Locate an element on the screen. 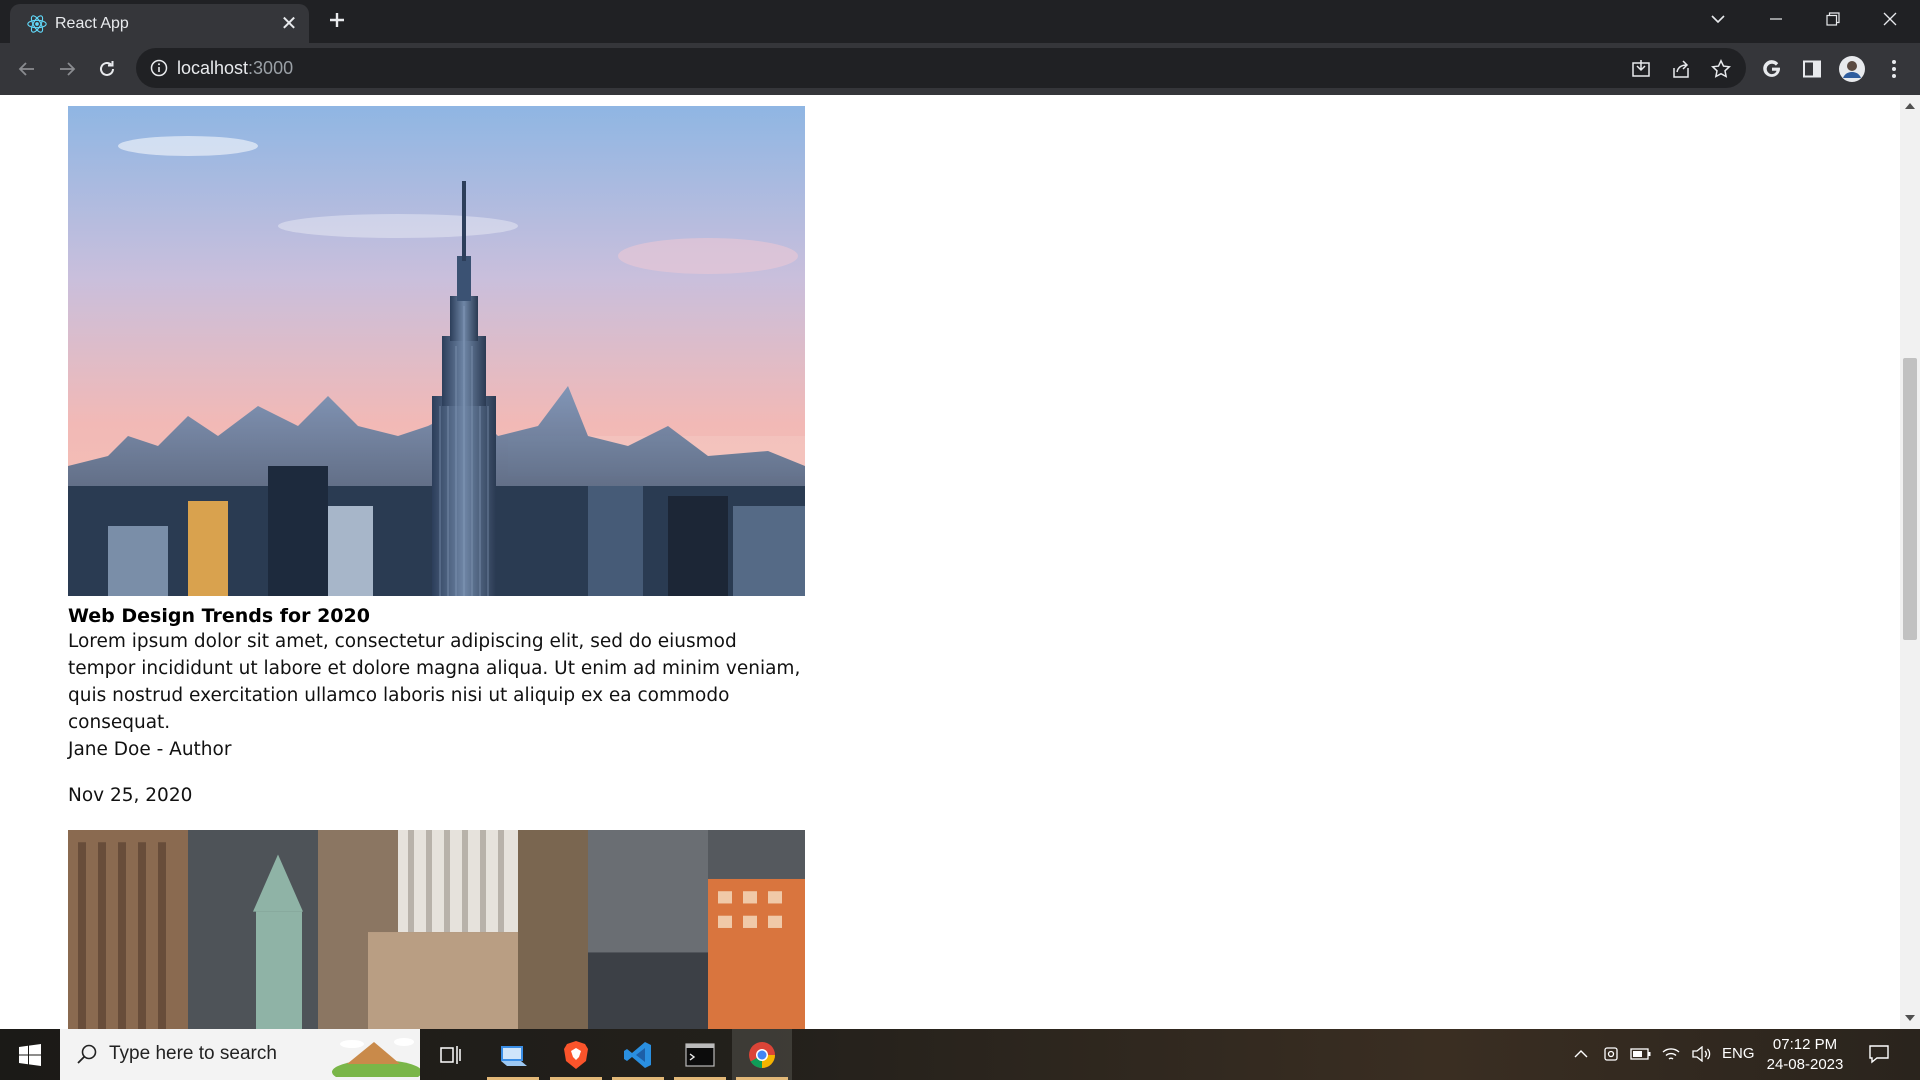  minimize-button is located at coordinates (1776, 19).